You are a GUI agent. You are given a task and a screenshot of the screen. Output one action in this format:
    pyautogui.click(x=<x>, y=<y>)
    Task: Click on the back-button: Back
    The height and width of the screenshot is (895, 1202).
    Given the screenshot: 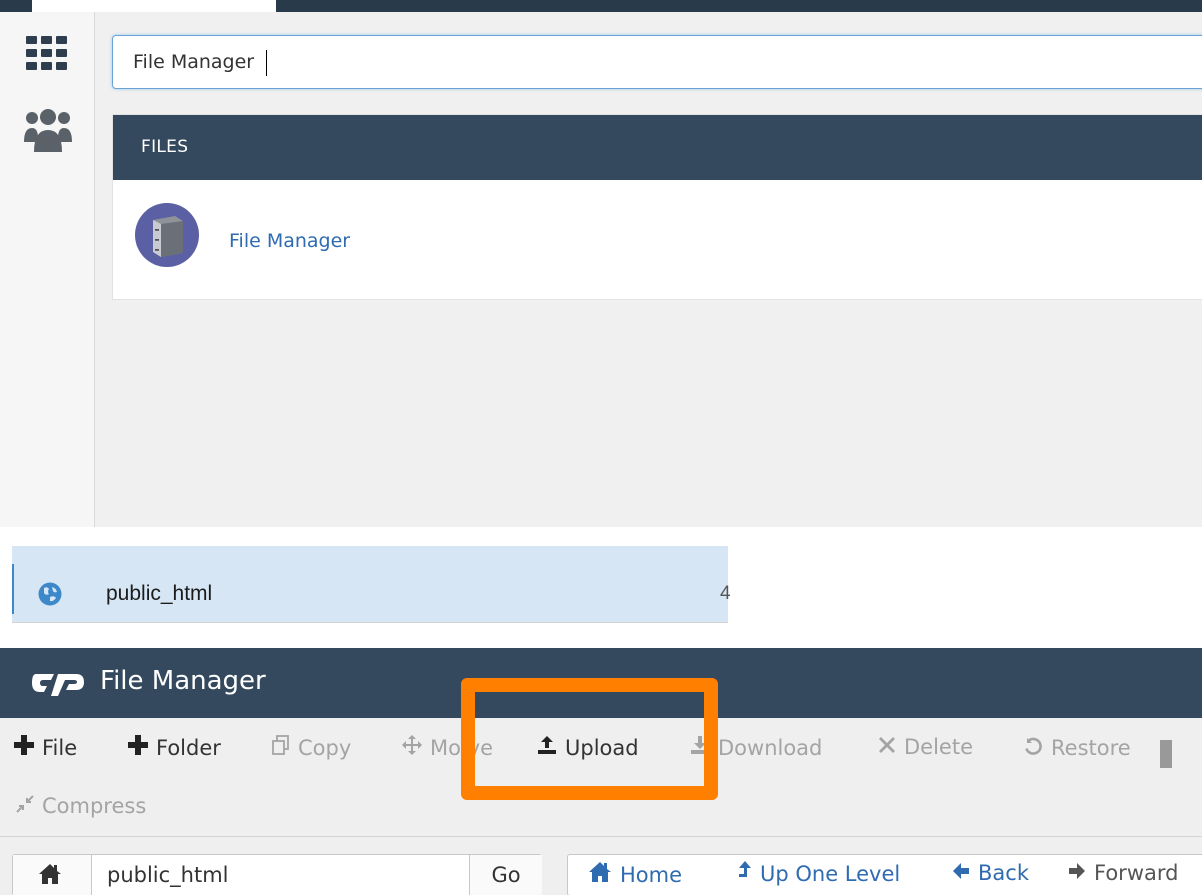 What is the action you would take?
    pyautogui.click(x=990, y=873)
    